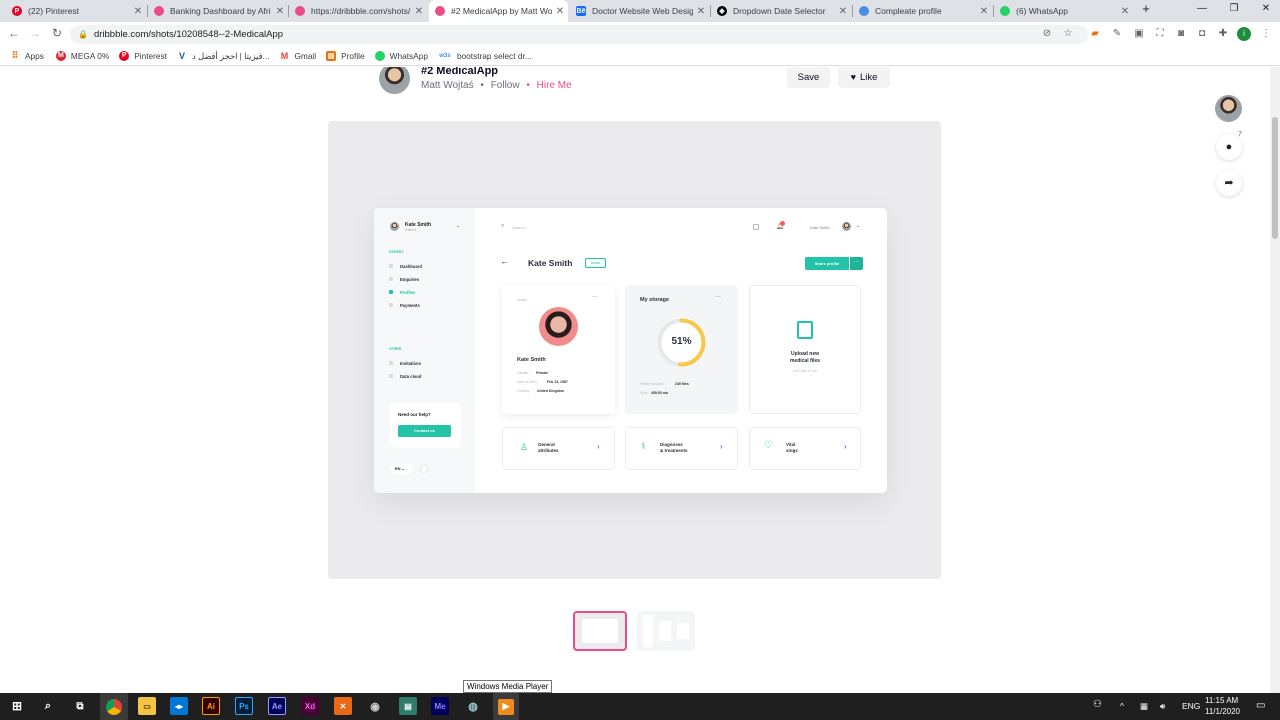  I want to click on editor-icon: ▤, so click(408, 706).